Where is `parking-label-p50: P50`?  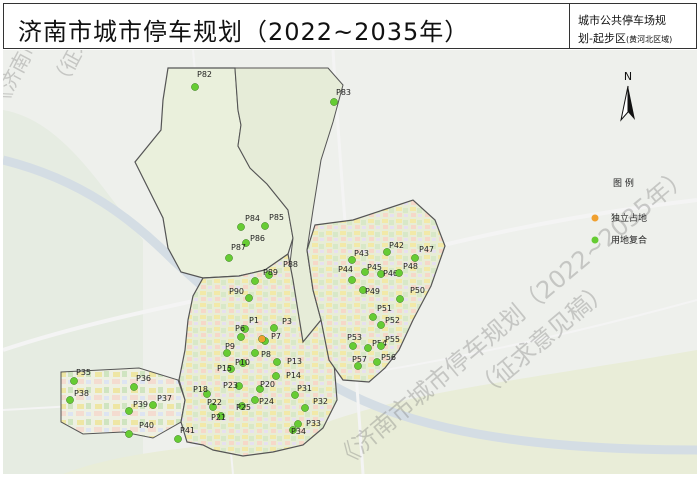
parking-label-p50: P50 is located at coordinates (417, 290).